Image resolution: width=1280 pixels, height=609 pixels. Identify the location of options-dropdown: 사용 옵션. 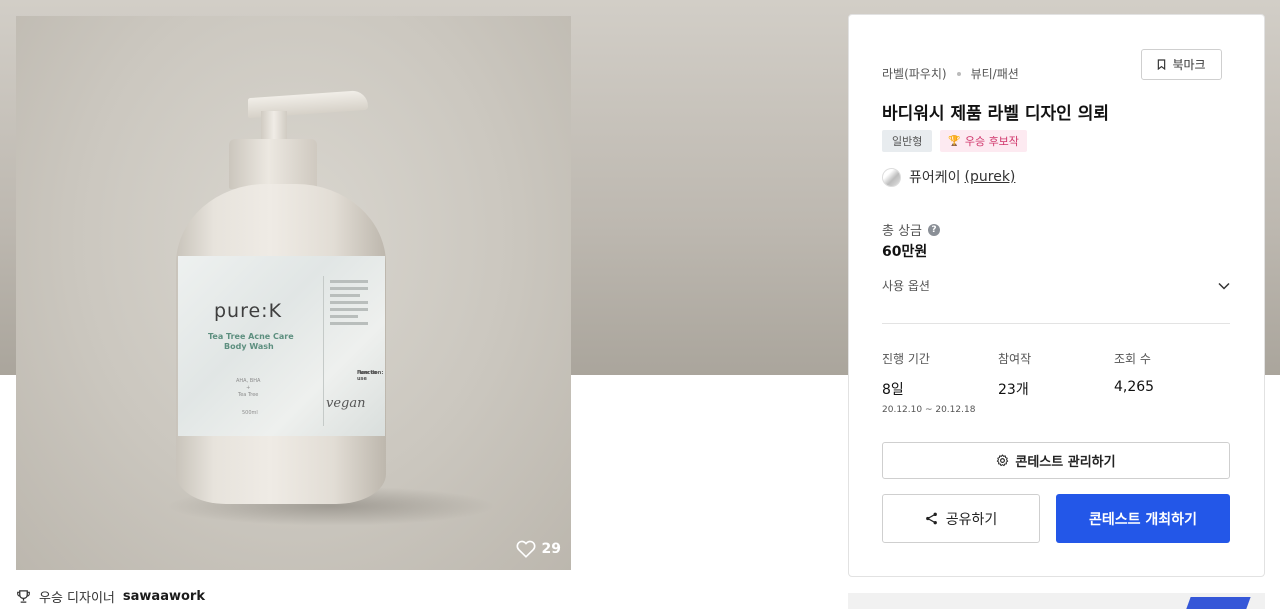
(1056, 285).